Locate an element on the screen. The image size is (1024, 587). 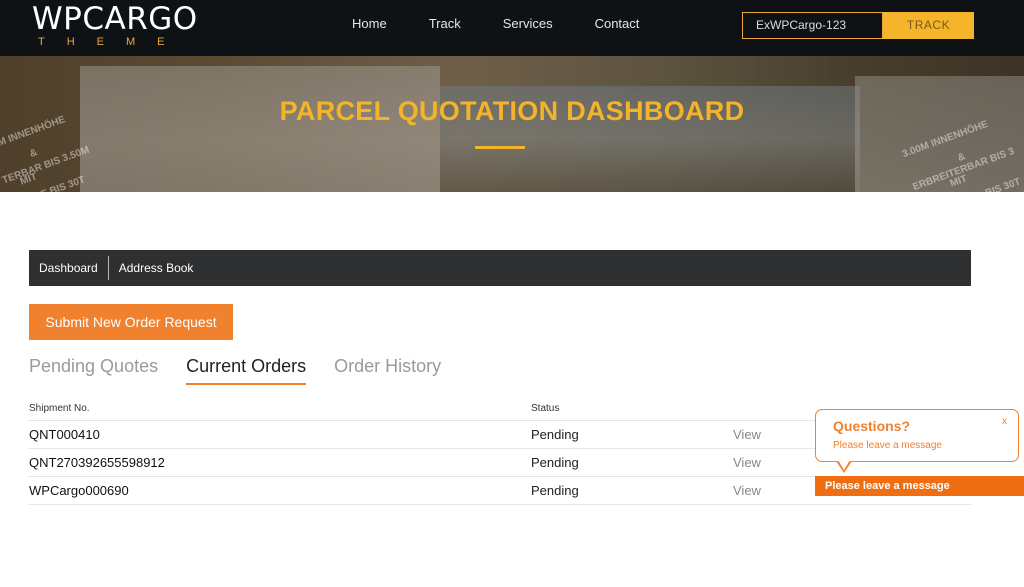
subnav-address-book: Address Book is located at coordinates (156, 268).